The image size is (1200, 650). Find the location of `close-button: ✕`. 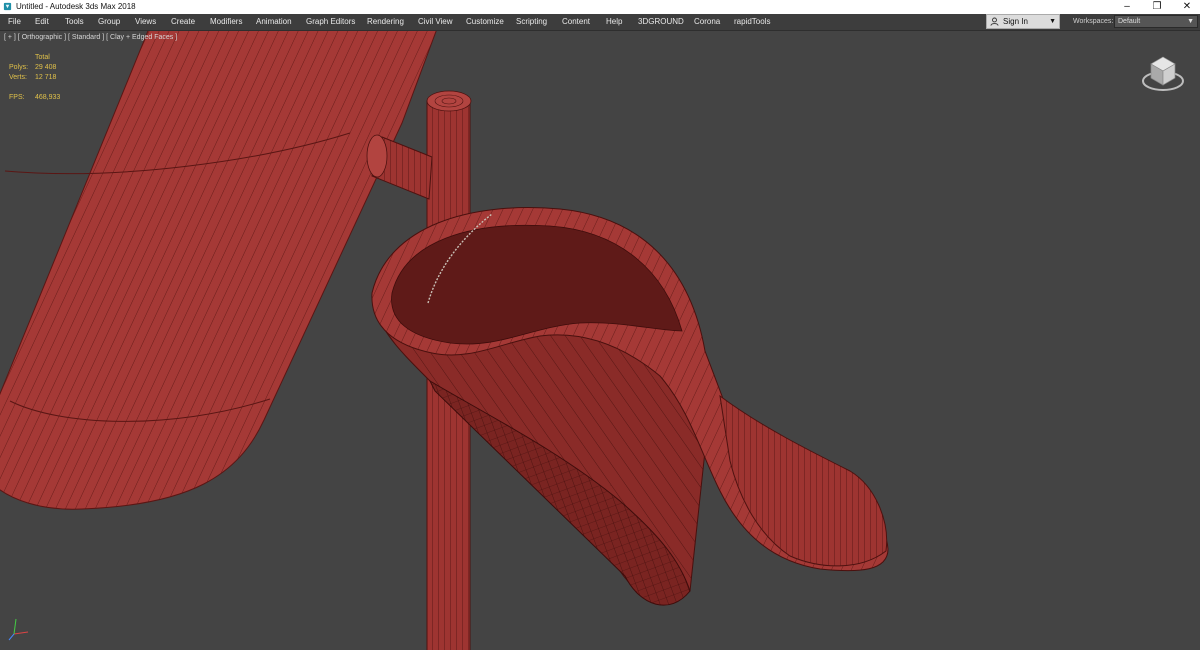

close-button: ✕ is located at coordinates (1185, 7).